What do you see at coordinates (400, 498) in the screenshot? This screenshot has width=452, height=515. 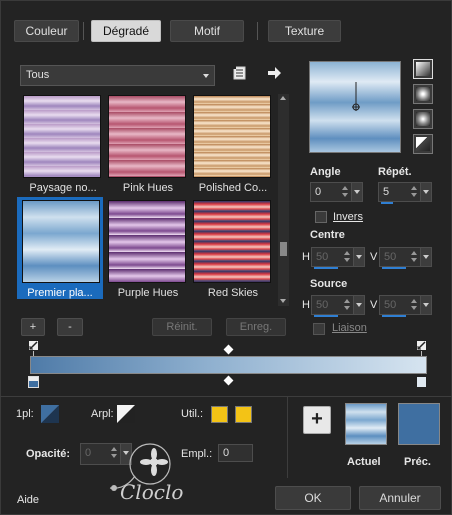 I see `cancel-button: Annuler` at bounding box center [400, 498].